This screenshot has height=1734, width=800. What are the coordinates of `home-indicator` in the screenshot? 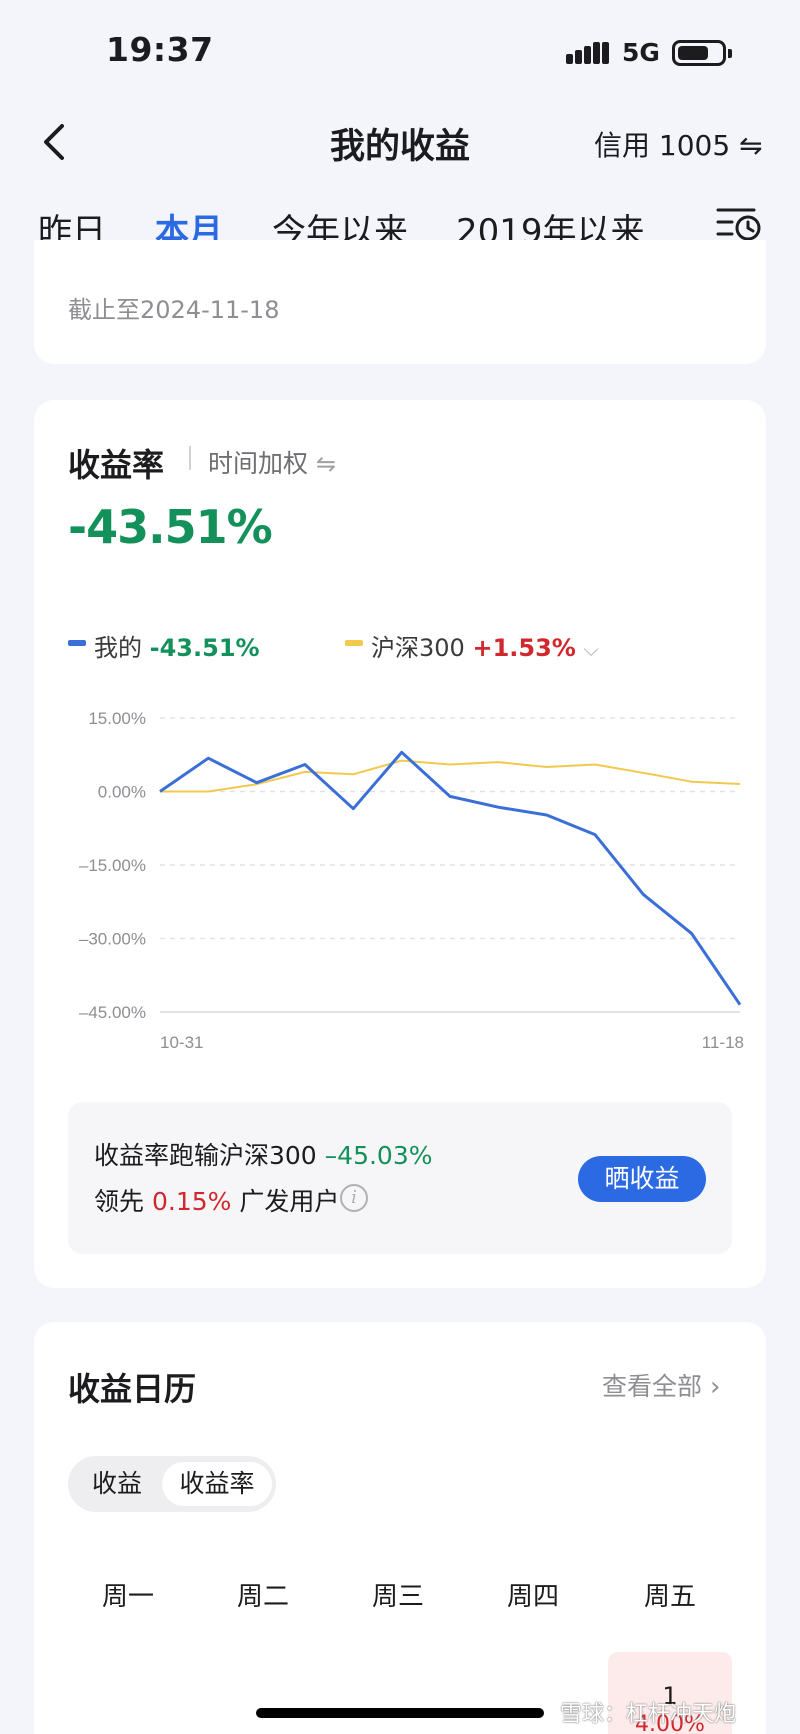 It's located at (400, 1713).